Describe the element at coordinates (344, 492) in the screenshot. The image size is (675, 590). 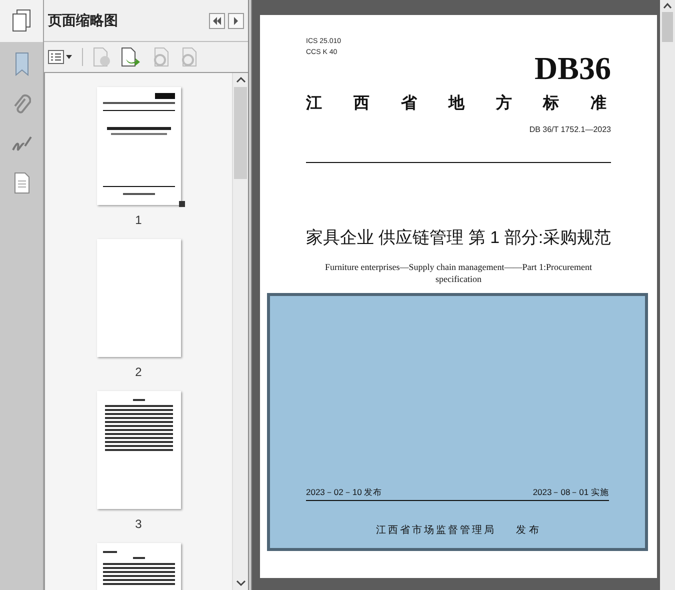
I see `issue-date: 2023－02－10 发布` at that location.